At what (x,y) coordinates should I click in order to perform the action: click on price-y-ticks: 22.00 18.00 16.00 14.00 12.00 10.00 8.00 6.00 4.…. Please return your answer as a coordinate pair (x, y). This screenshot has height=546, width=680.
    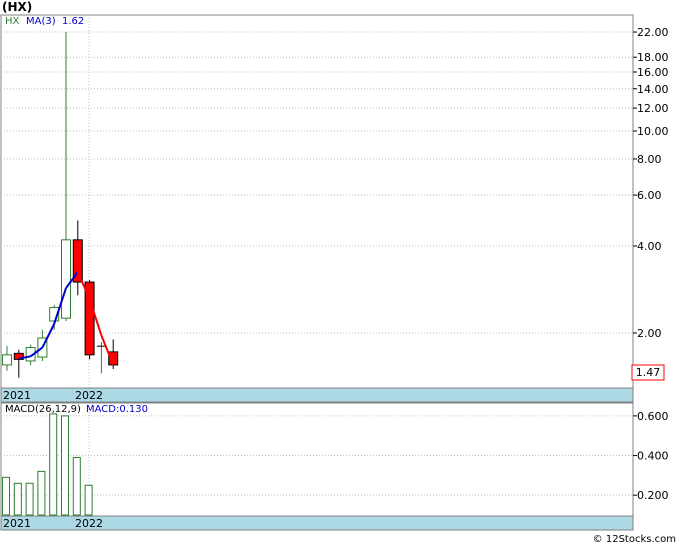
    Looking at the image, I should click on (651, 183).